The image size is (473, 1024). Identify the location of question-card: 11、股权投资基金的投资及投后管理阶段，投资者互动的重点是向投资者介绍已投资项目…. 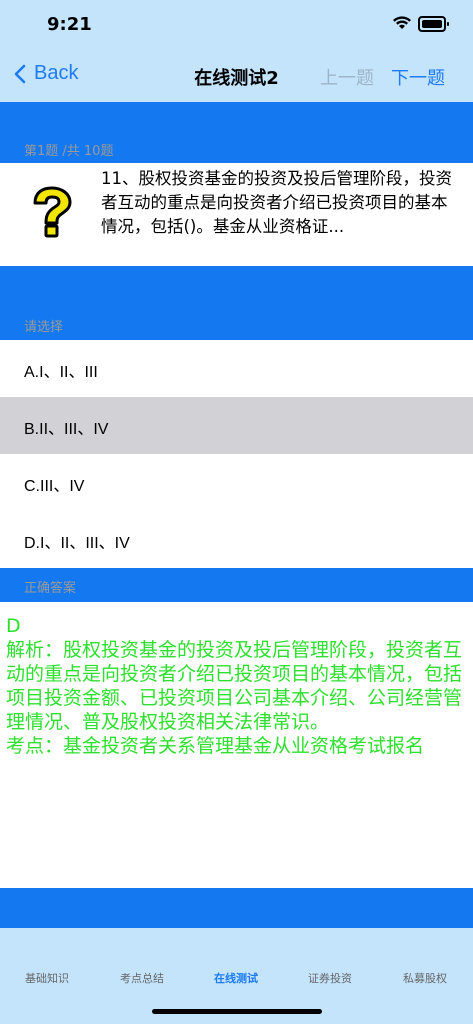
(236, 214).